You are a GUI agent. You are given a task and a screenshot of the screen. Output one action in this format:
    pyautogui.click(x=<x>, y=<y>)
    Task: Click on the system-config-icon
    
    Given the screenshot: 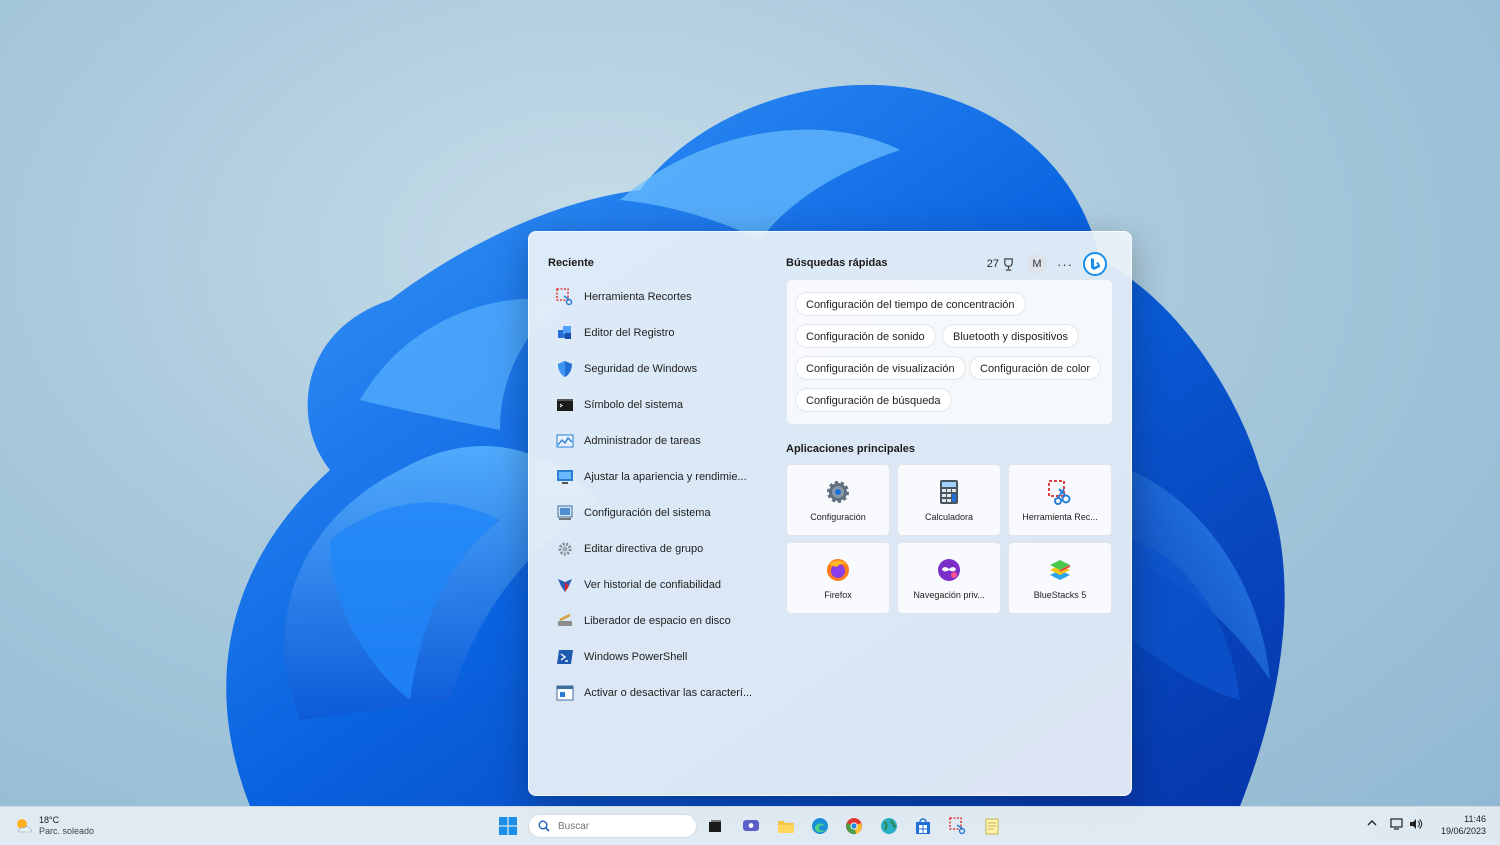 What is the action you would take?
    pyautogui.click(x=565, y=513)
    